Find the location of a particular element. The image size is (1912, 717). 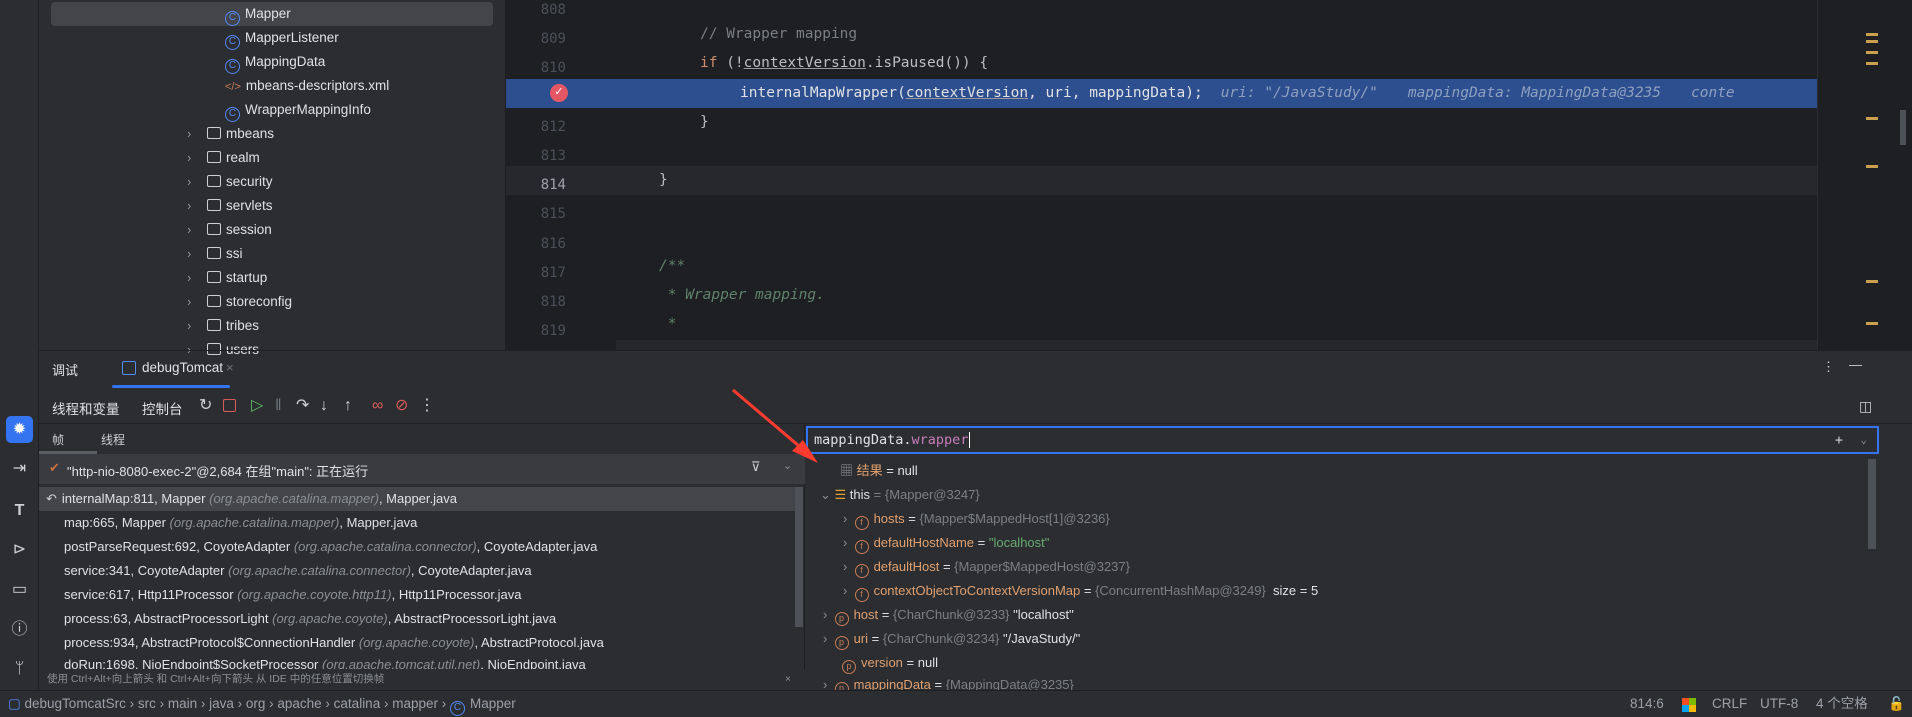

build-hammer-icon: T is located at coordinates (19, 510).